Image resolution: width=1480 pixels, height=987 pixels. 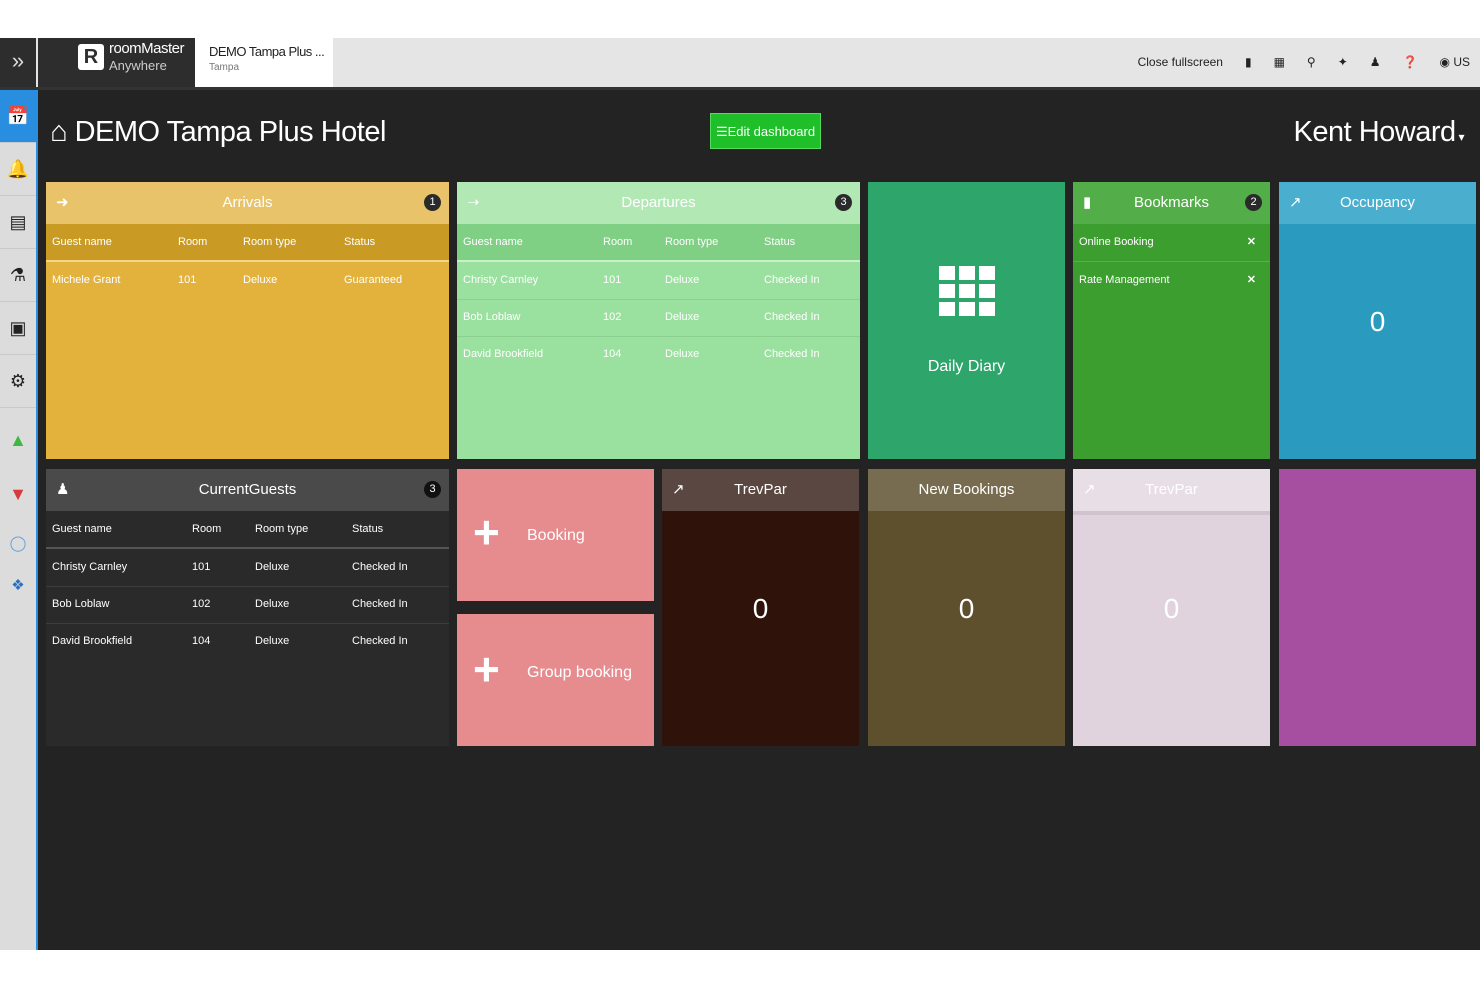 I want to click on current-guests-header: ♟ CurrentGuests 3, so click(x=247, y=490).